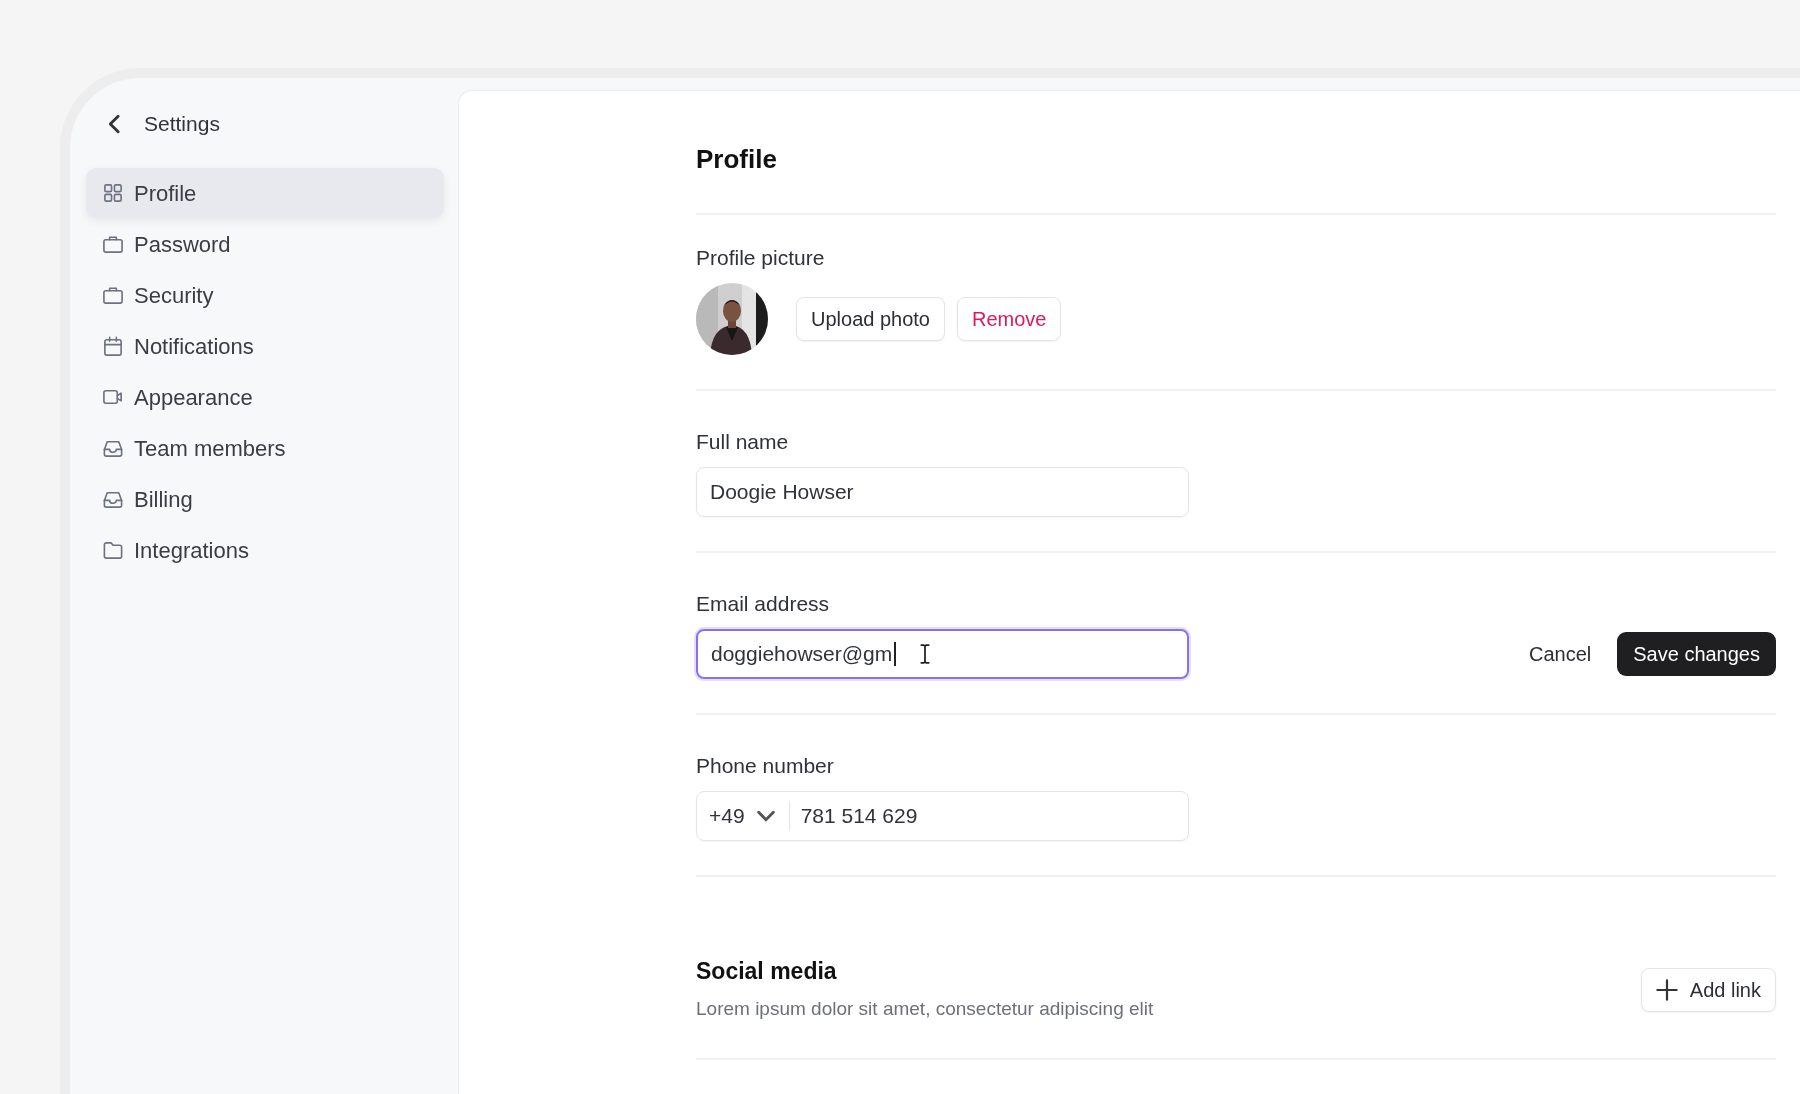  I want to click on remove-button: Remove, so click(1009, 319).